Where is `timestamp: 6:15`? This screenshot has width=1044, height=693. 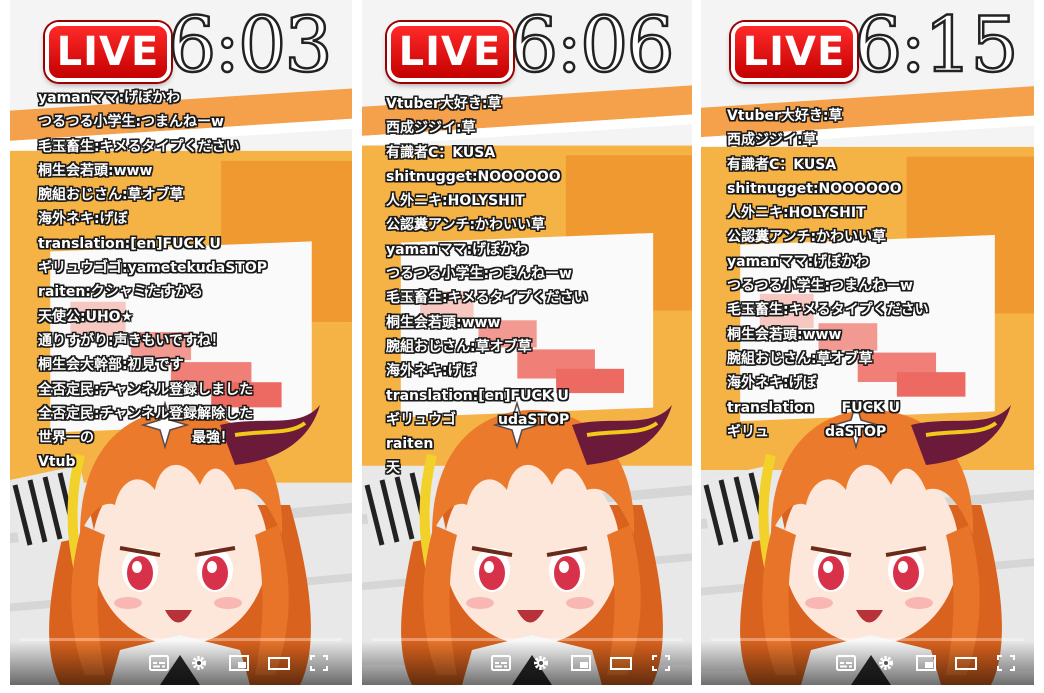
timestamp: 6:15 is located at coordinates (936, 45).